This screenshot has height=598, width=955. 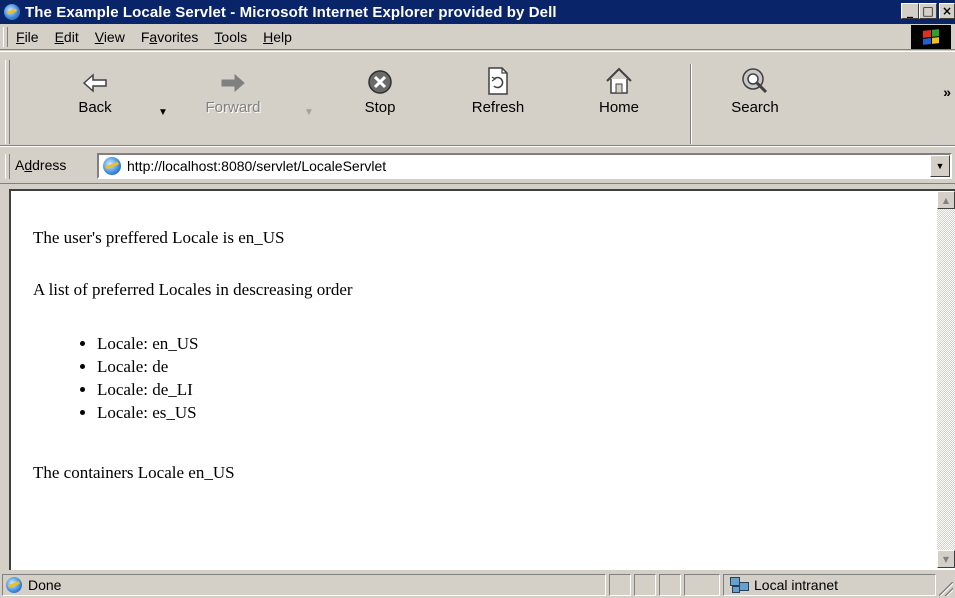 I want to click on stop-icon, so click(x=380, y=79).